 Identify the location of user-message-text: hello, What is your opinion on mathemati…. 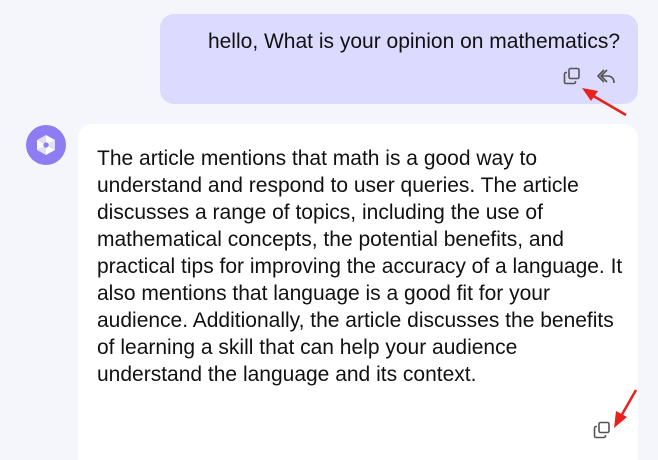
(413, 41).